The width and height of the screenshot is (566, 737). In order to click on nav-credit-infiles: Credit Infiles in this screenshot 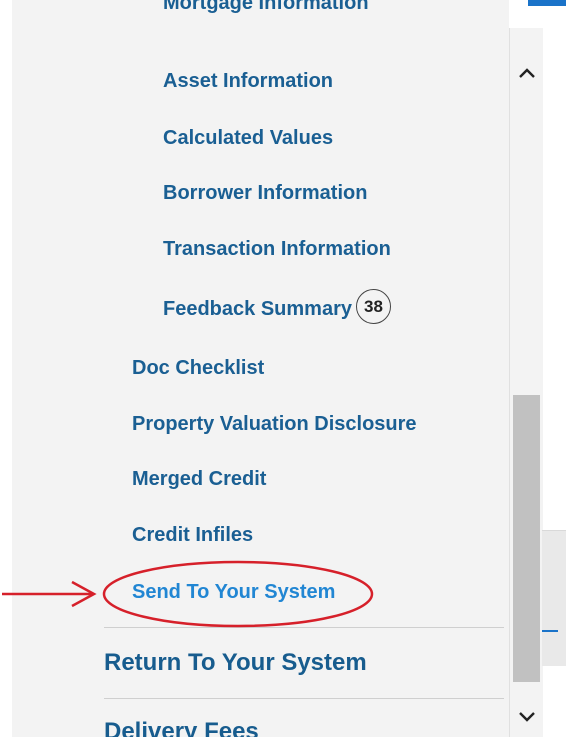, I will do `click(192, 535)`.